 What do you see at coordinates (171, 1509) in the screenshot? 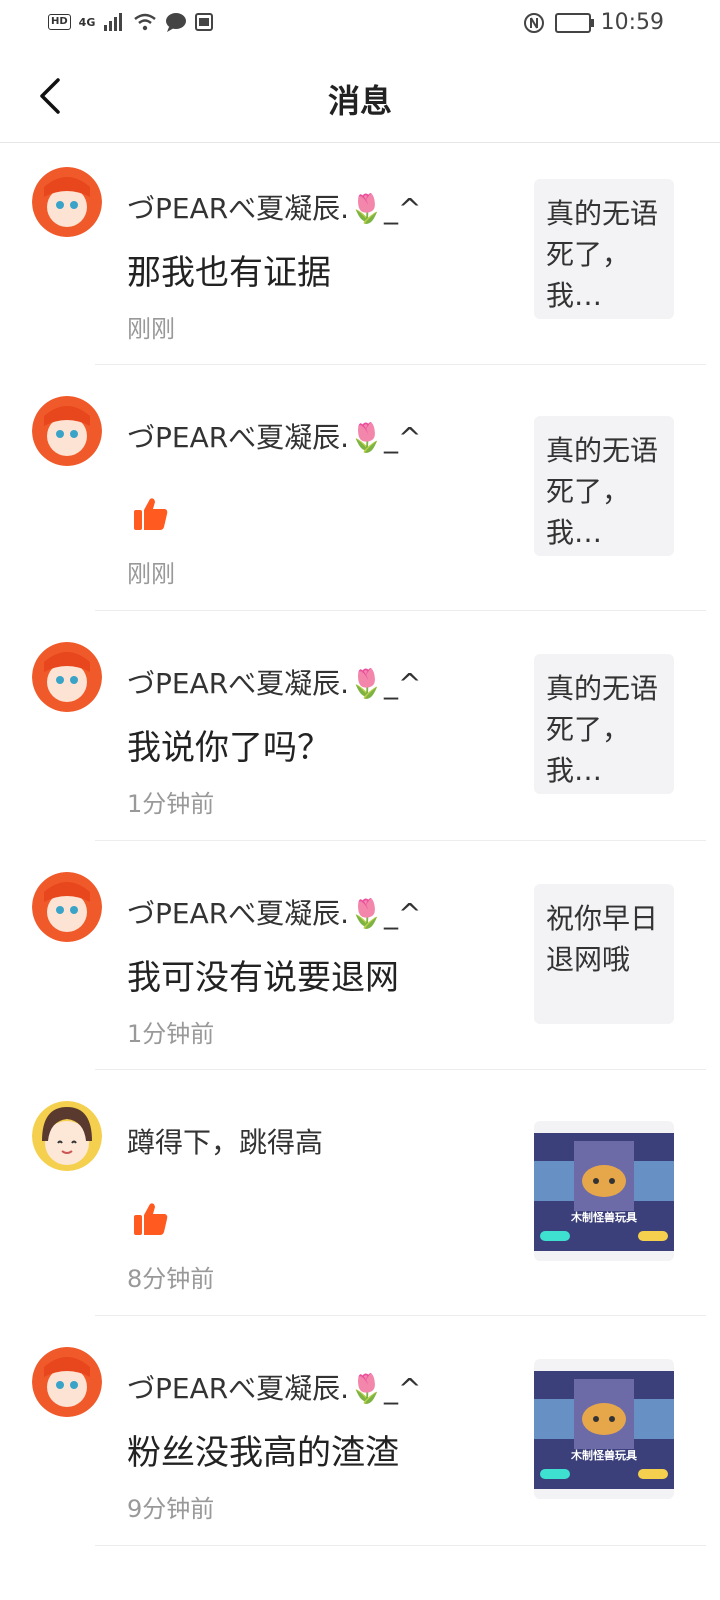
I see `message-time: 9分钟前` at bounding box center [171, 1509].